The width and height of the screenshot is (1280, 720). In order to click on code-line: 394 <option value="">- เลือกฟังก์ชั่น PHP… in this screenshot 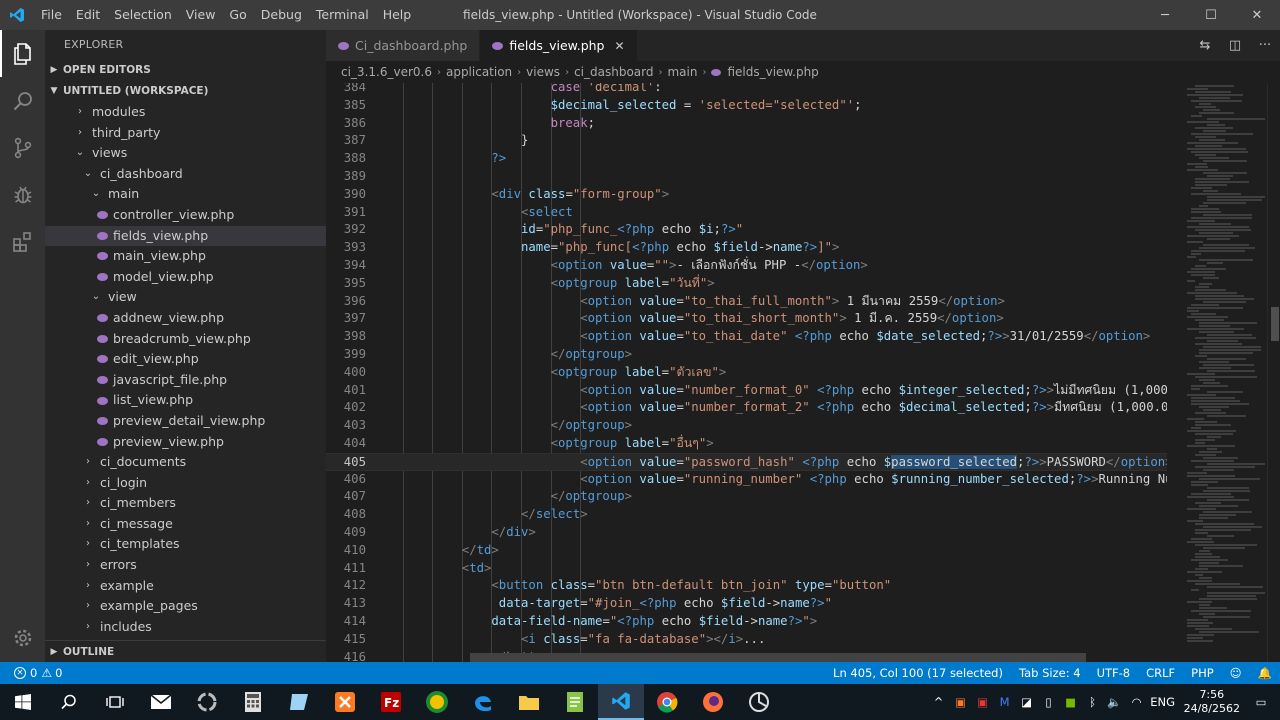, I will do `click(746, 266)`.